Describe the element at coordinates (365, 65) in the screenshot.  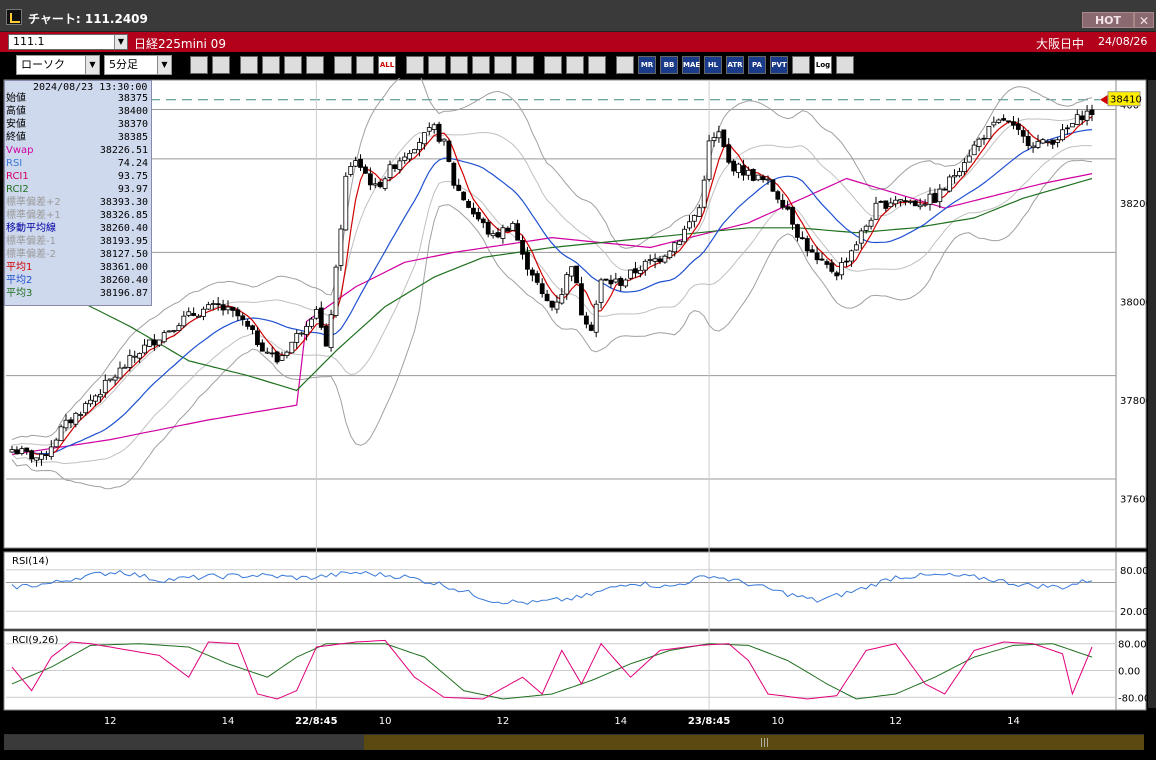
I see `candle-color-icon` at that location.